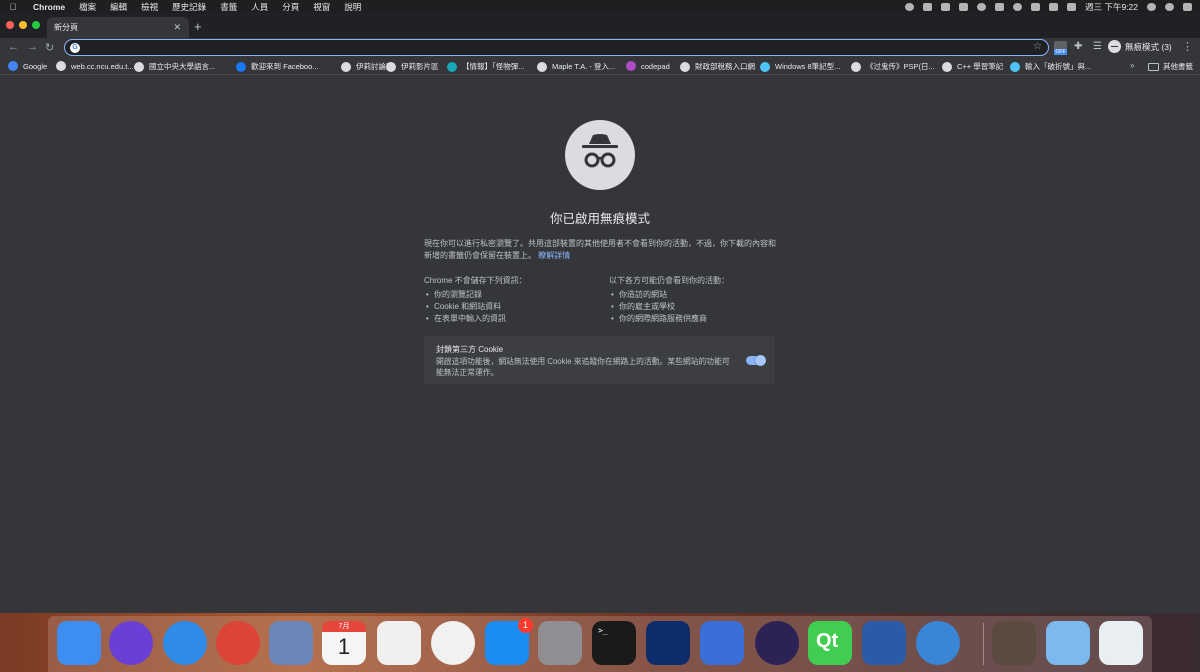 The height and width of the screenshot is (672, 1200). Describe the element at coordinates (1068, 643) in the screenshot. I see `documents-folder-icon` at that location.